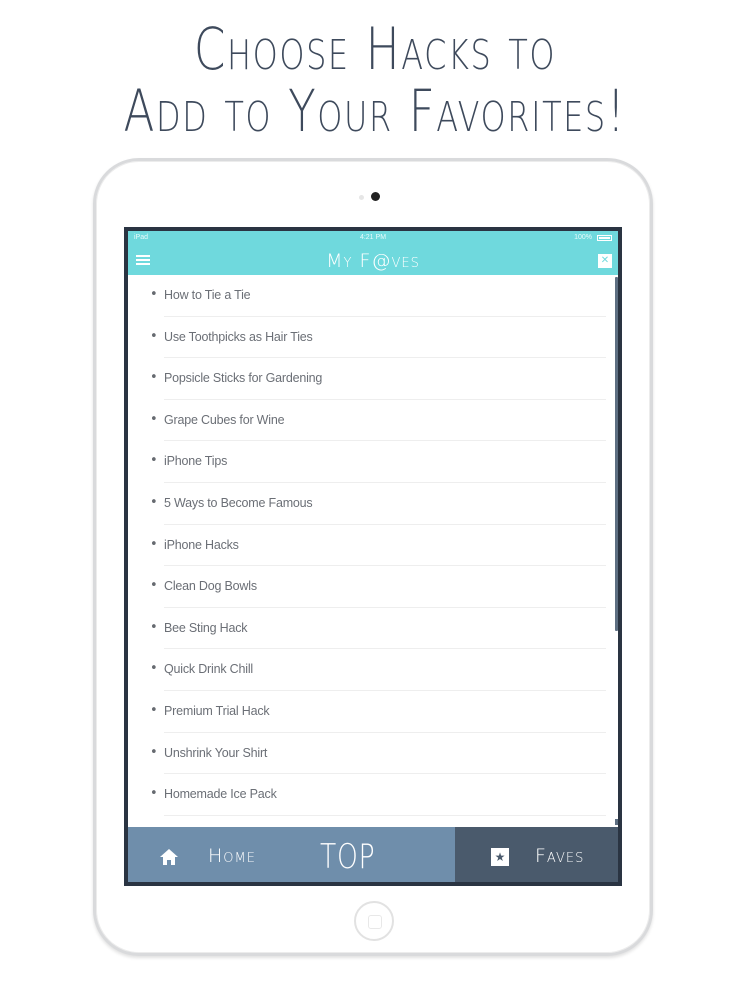  I want to click on battery-icon, so click(604, 238).